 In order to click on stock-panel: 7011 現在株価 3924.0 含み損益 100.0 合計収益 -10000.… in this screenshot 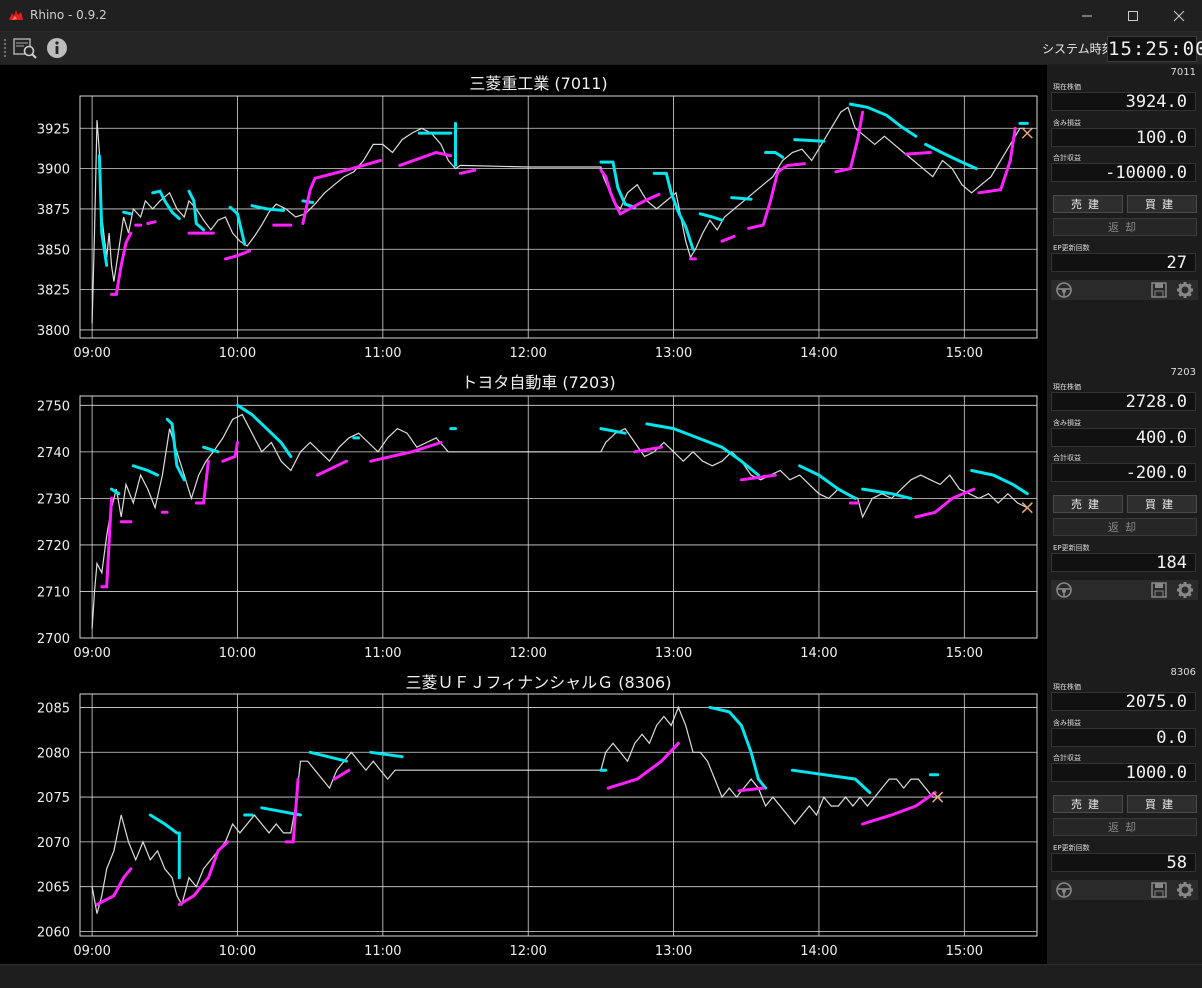, I will do `click(1124, 200)`.